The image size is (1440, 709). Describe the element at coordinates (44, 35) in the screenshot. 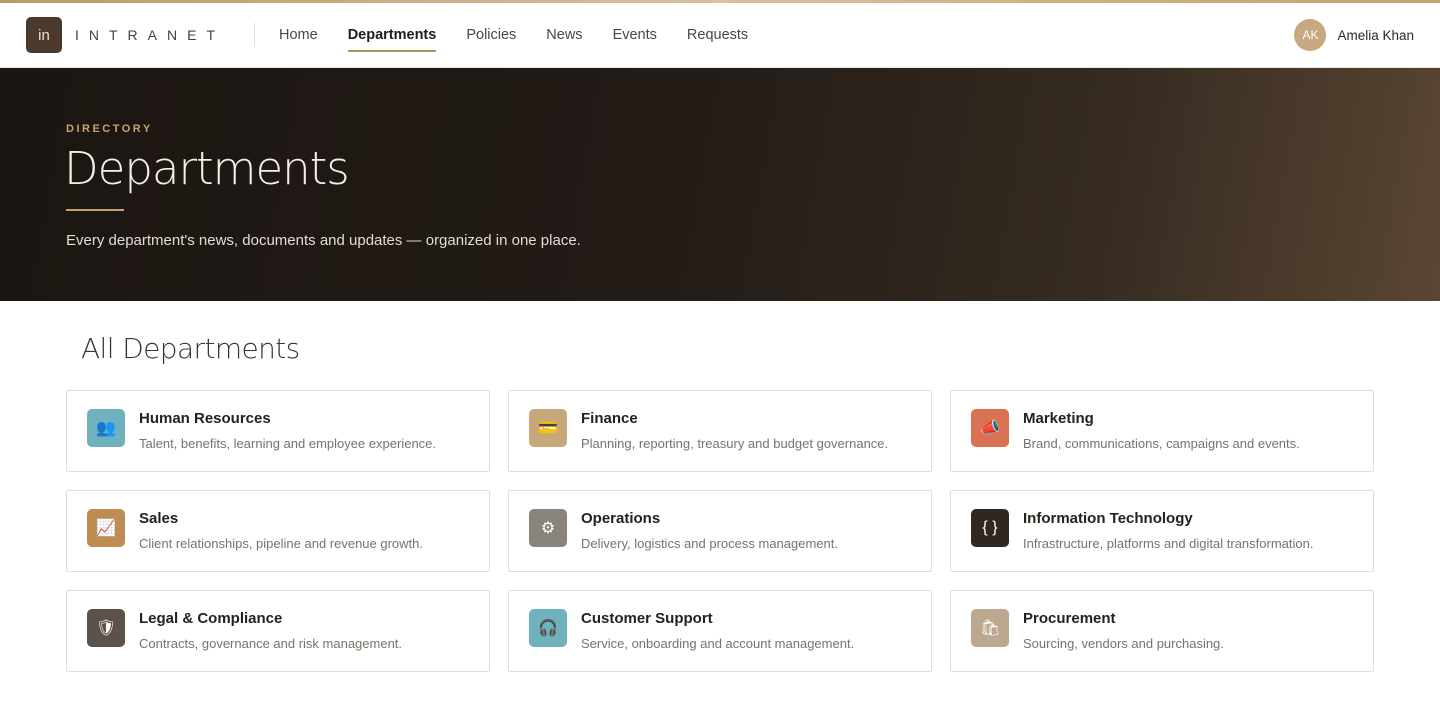

I see `logo-mark: in` at that location.